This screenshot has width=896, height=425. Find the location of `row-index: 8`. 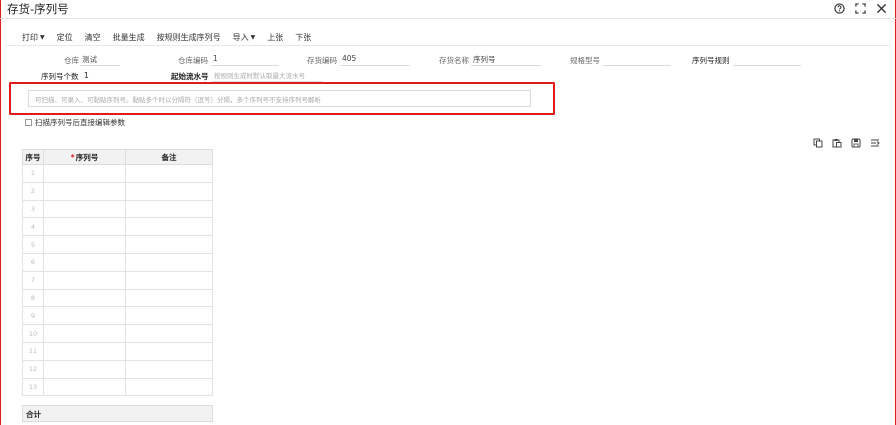

row-index: 8 is located at coordinates (33, 298).